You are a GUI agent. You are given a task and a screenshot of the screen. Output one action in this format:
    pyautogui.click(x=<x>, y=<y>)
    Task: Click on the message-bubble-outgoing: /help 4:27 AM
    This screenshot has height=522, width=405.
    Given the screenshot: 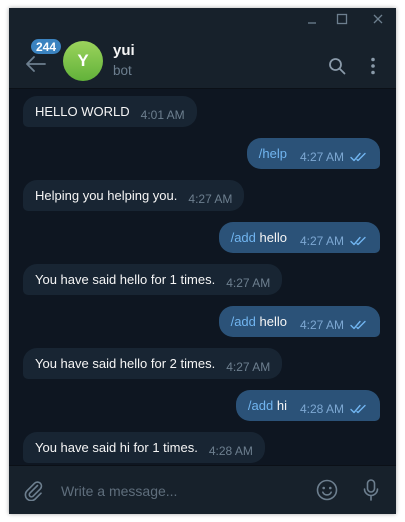 What is the action you would take?
    pyautogui.click(x=313, y=153)
    